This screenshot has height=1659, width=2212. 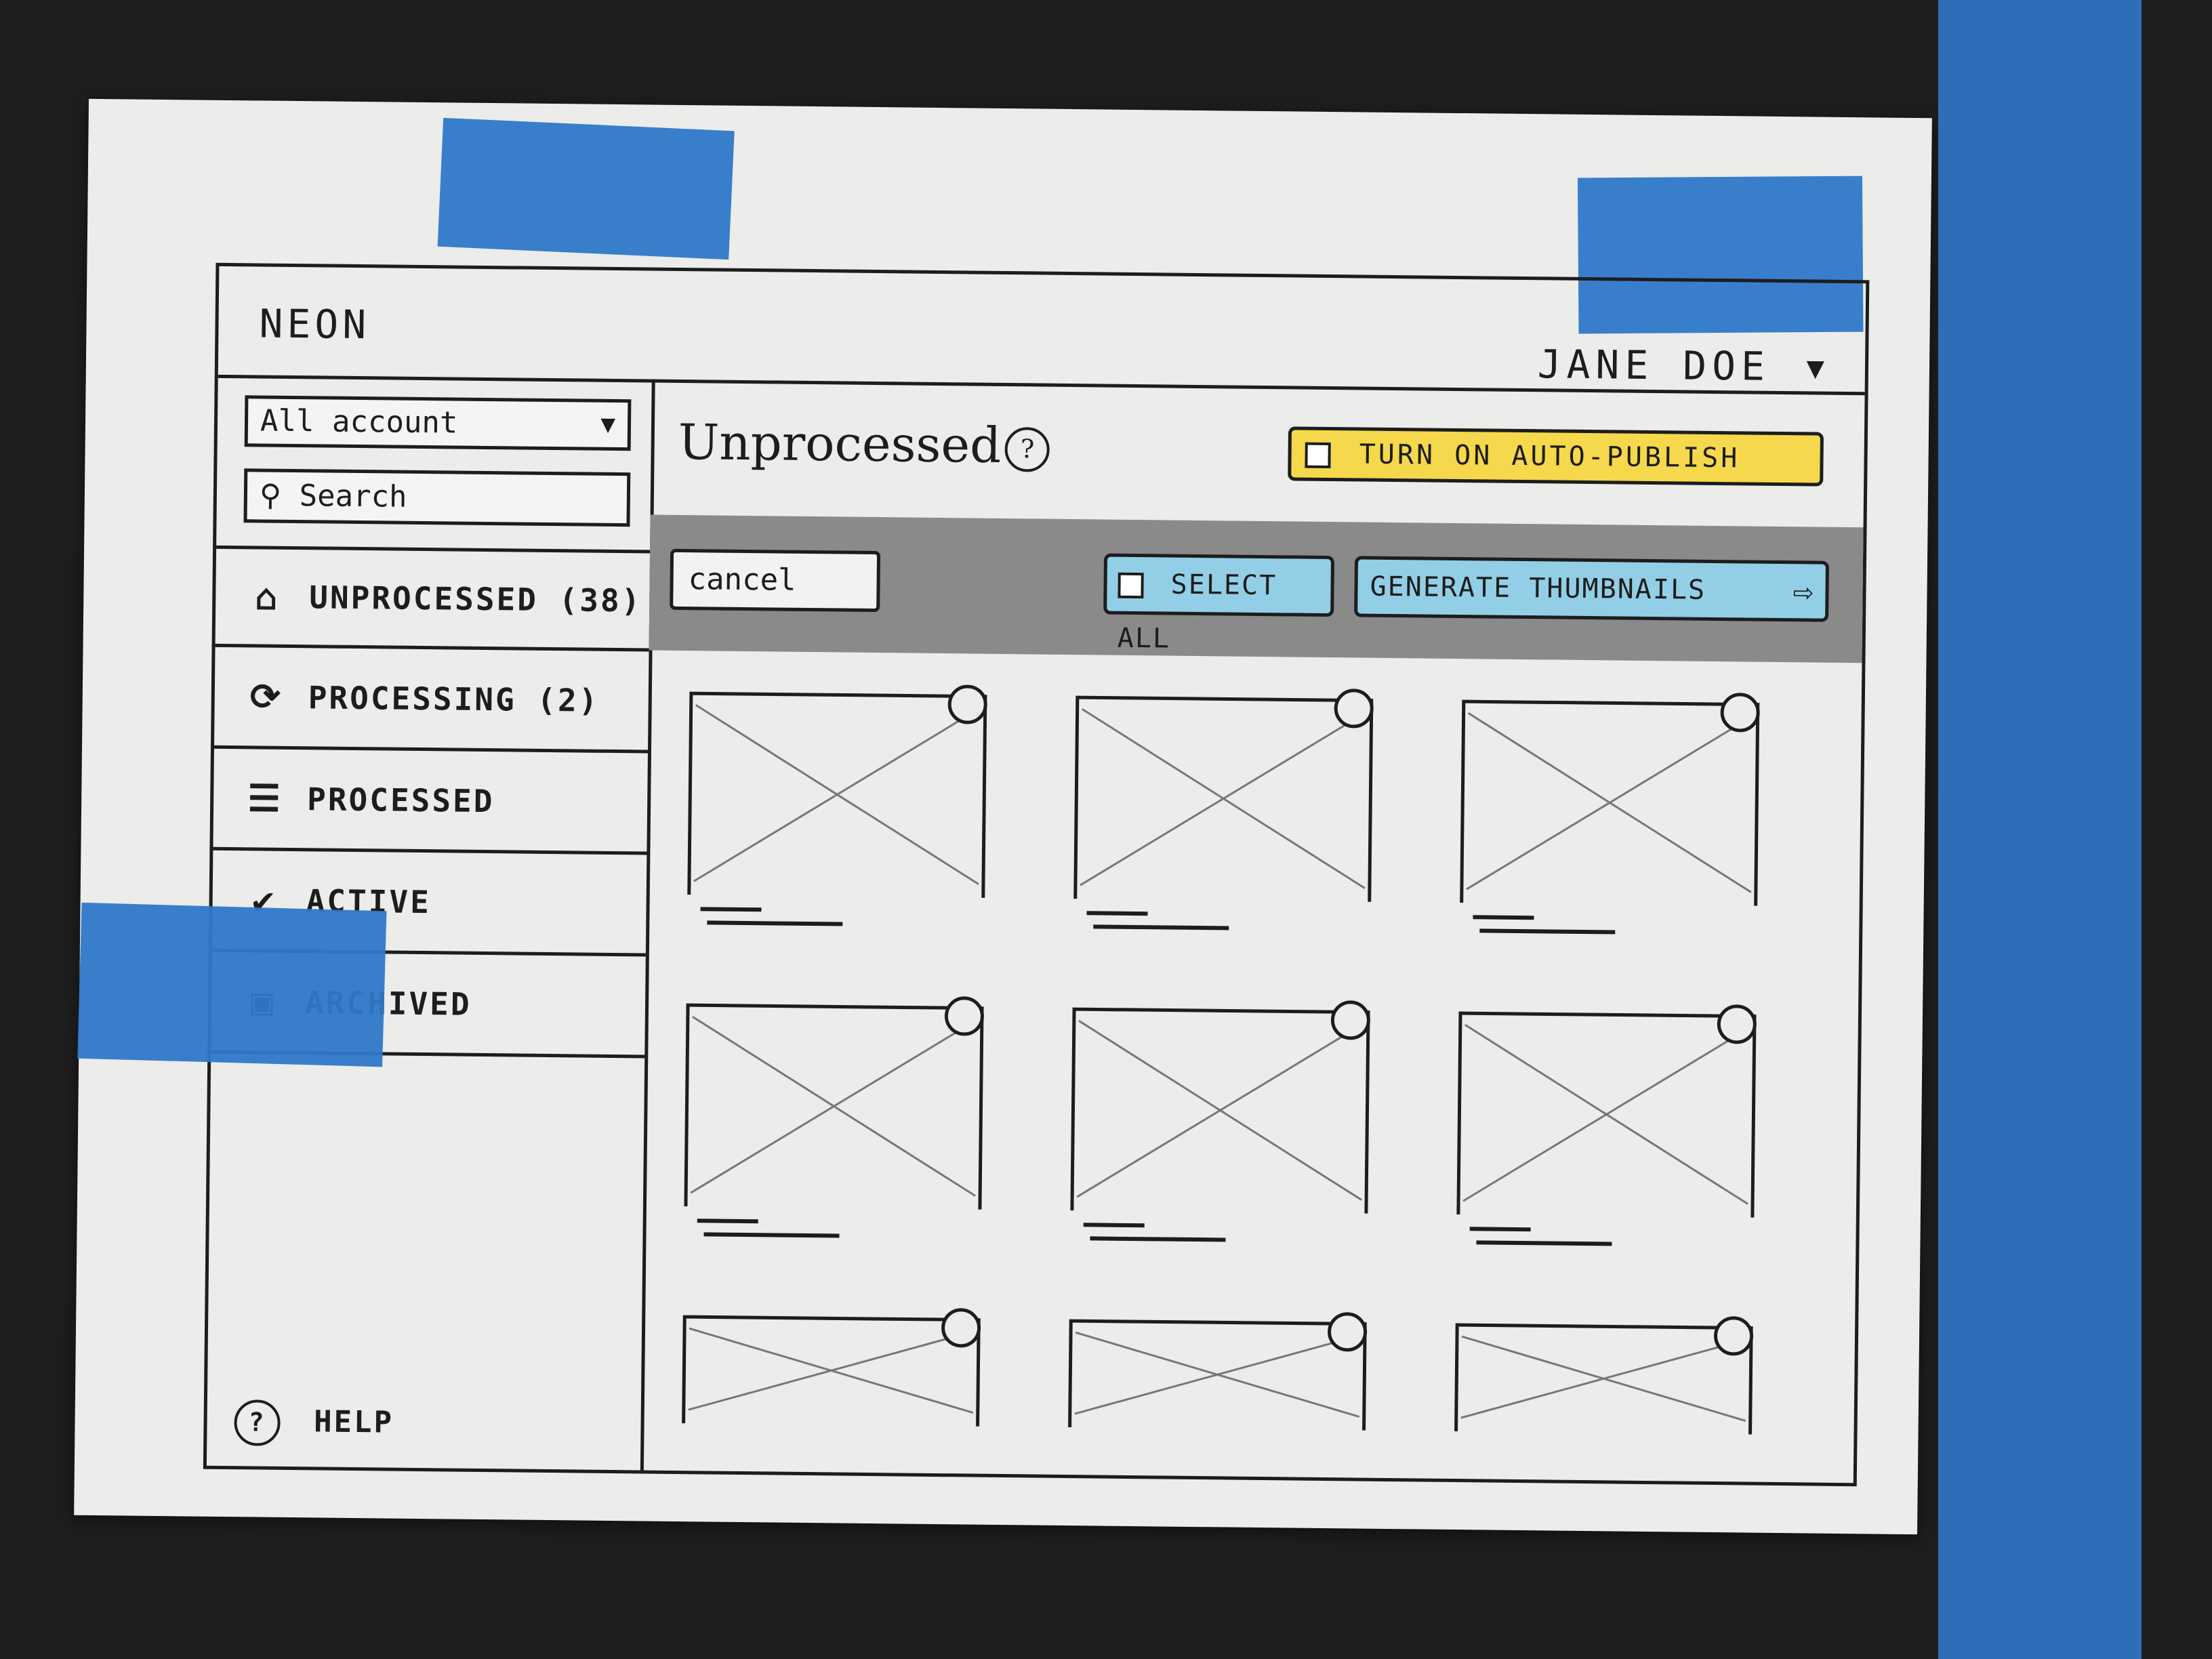 I want to click on sidebar-item-label: PROCESSING (2), so click(x=454, y=699).